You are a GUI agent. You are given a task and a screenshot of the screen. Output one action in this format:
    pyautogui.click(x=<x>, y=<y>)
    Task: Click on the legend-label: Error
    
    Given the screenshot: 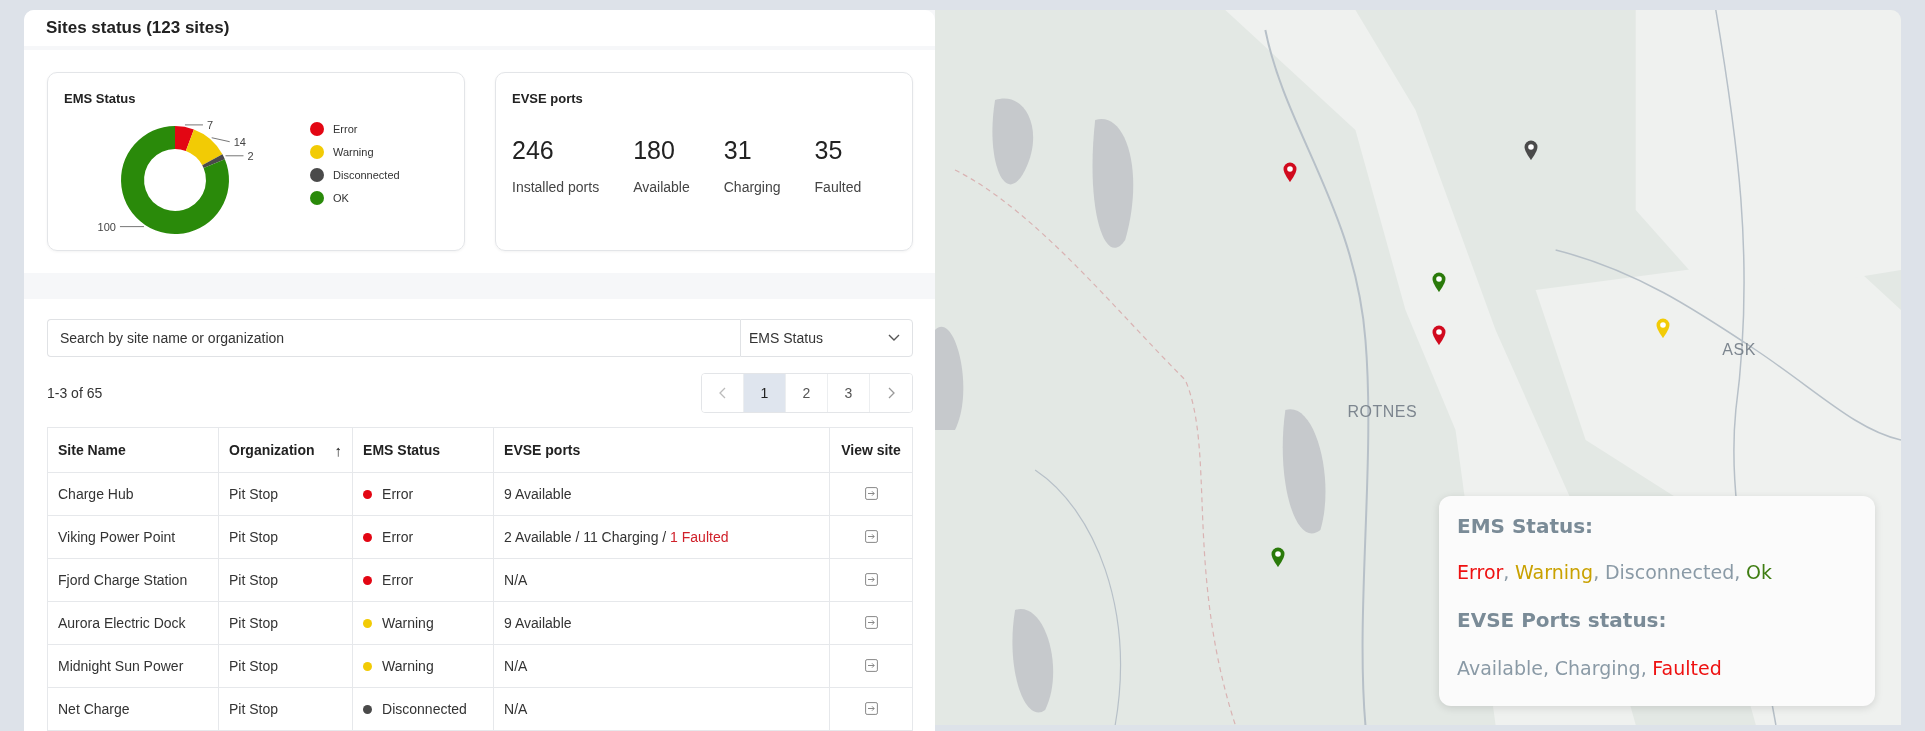 What is the action you would take?
    pyautogui.click(x=345, y=129)
    